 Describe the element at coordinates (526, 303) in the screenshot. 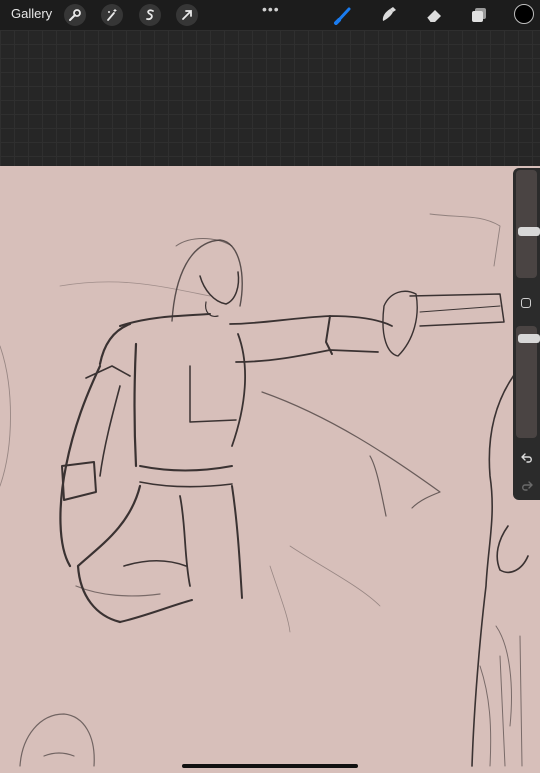

I see `modify-button` at that location.